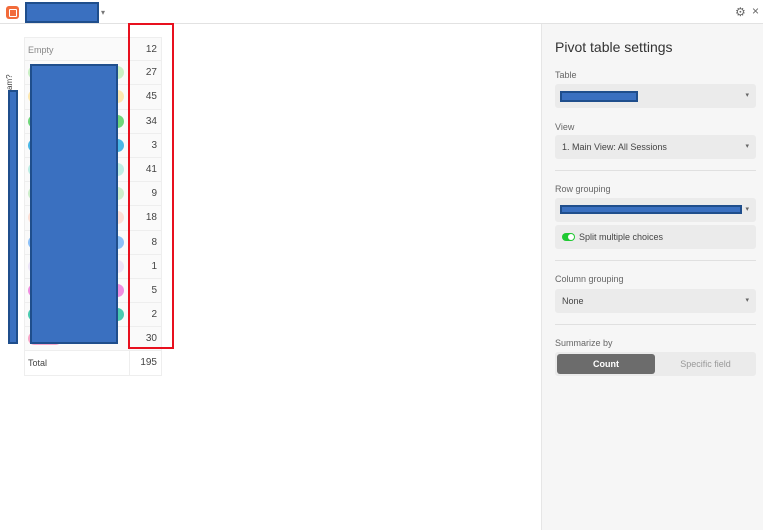 The image size is (763, 530). What do you see at coordinates (93, 363) in the screenshot?
I see `total-row: Total 195` at bounding box center [93, 363].